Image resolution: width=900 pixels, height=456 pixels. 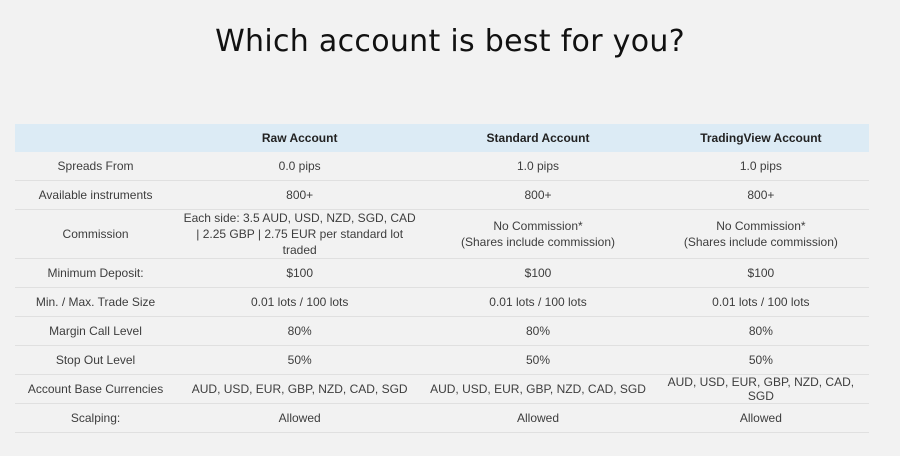 I want to click on row-label: Available instruments, so click(x=96, y=195).